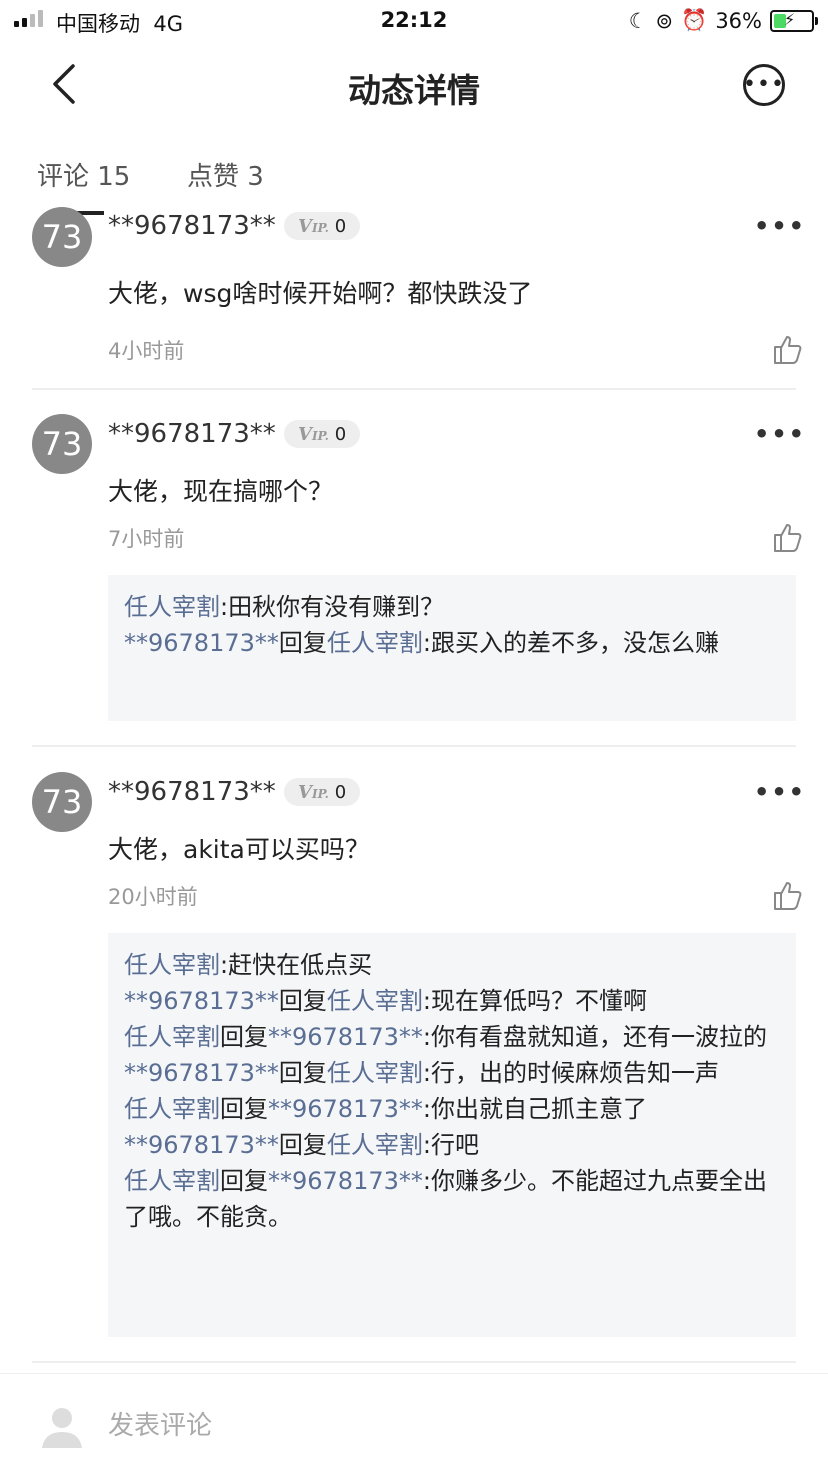 This screenshot has width=828, height=1473. I want to click on reply-item: **9678173**回复任人宰割:现在算低吗？不懂啊, so click(452, 1001).